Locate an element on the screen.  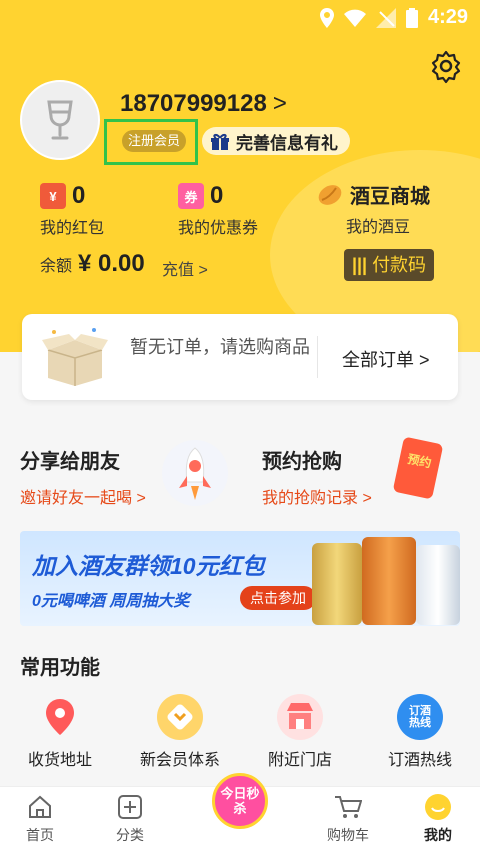
cart-icon is located at coordinates (348, 807).